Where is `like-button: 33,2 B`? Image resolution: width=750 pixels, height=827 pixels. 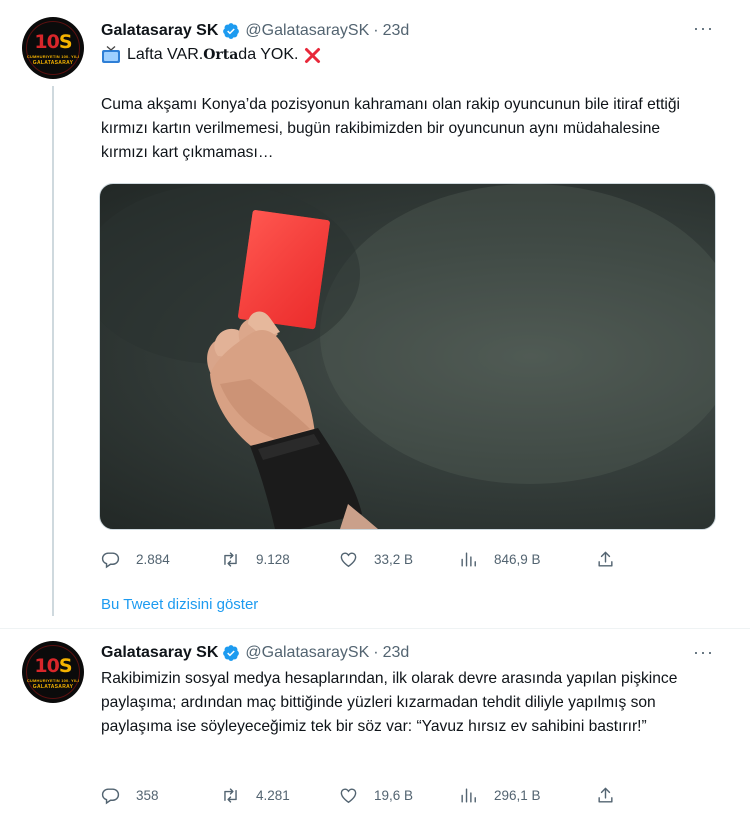 like-button: 33,2 B is located at coordinates (376, 559).